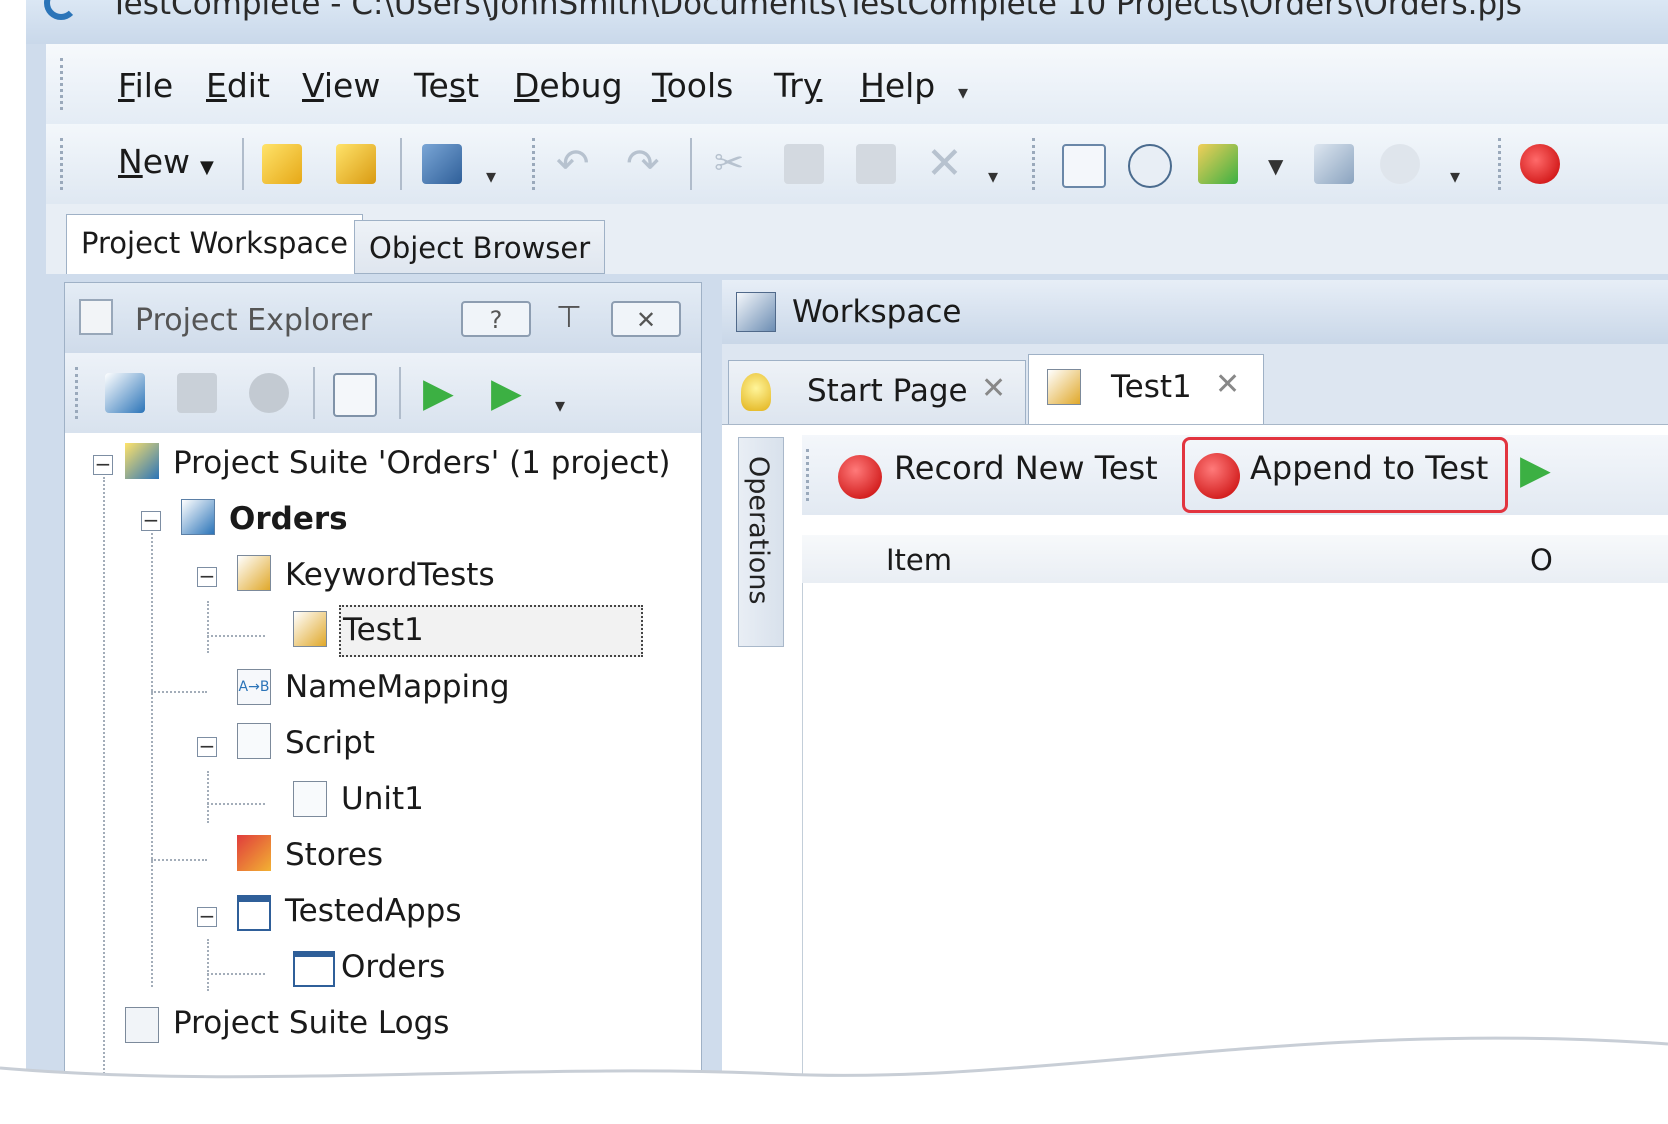 The image size is (1668, 1124). Describe the element at coordinates (443, 393) in the screenshot. I see `run-icon: ▶` at that location.